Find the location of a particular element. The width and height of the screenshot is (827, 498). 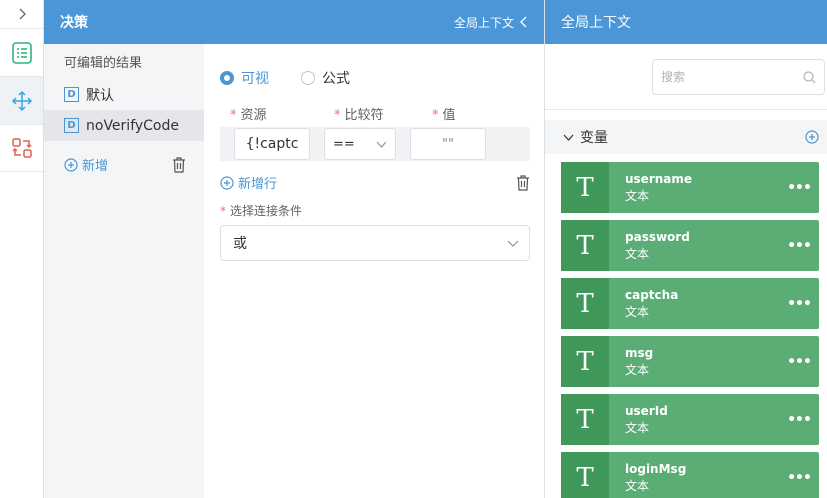

variable-search is located at coordinates (738, 77).